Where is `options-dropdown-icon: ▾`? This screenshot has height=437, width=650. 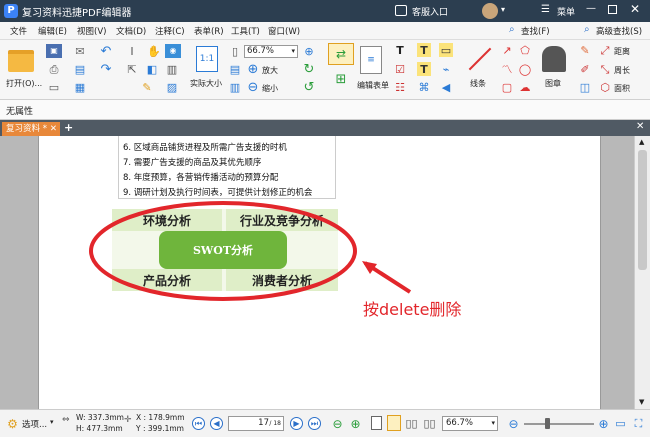
options-dropdown-icon: ▾ is located at coordinates (52, 422).